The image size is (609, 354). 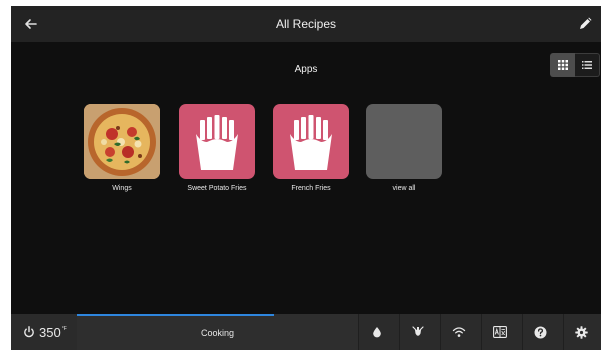 I want to click on power-icon, so click(x=29, y=332).